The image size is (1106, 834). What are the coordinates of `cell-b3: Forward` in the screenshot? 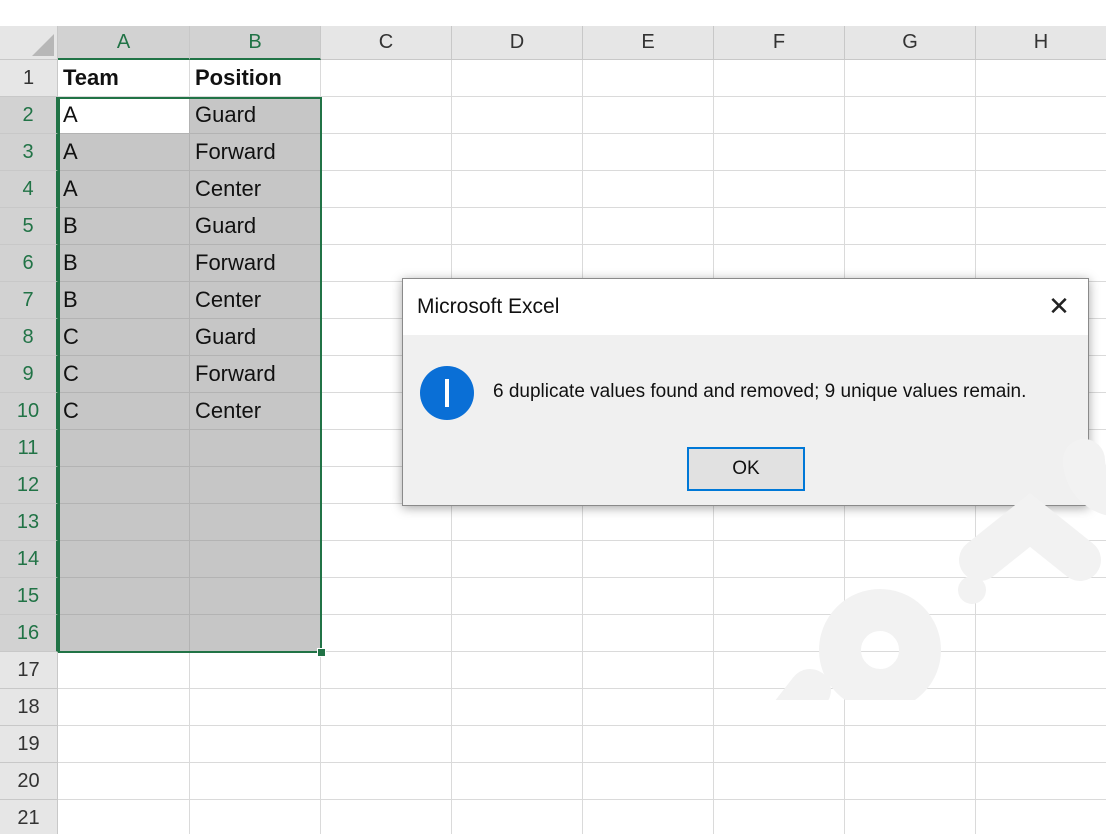 It's located at (255, 152).